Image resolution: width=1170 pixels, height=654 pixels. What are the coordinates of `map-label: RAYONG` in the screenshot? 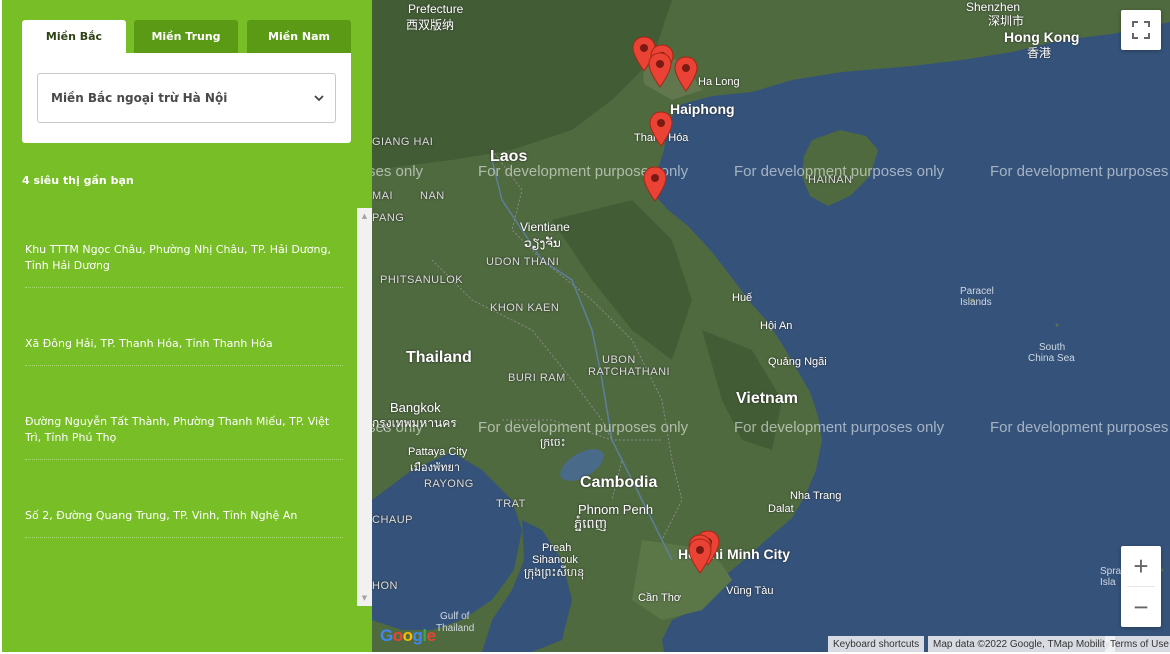 It's located at (449, 484).